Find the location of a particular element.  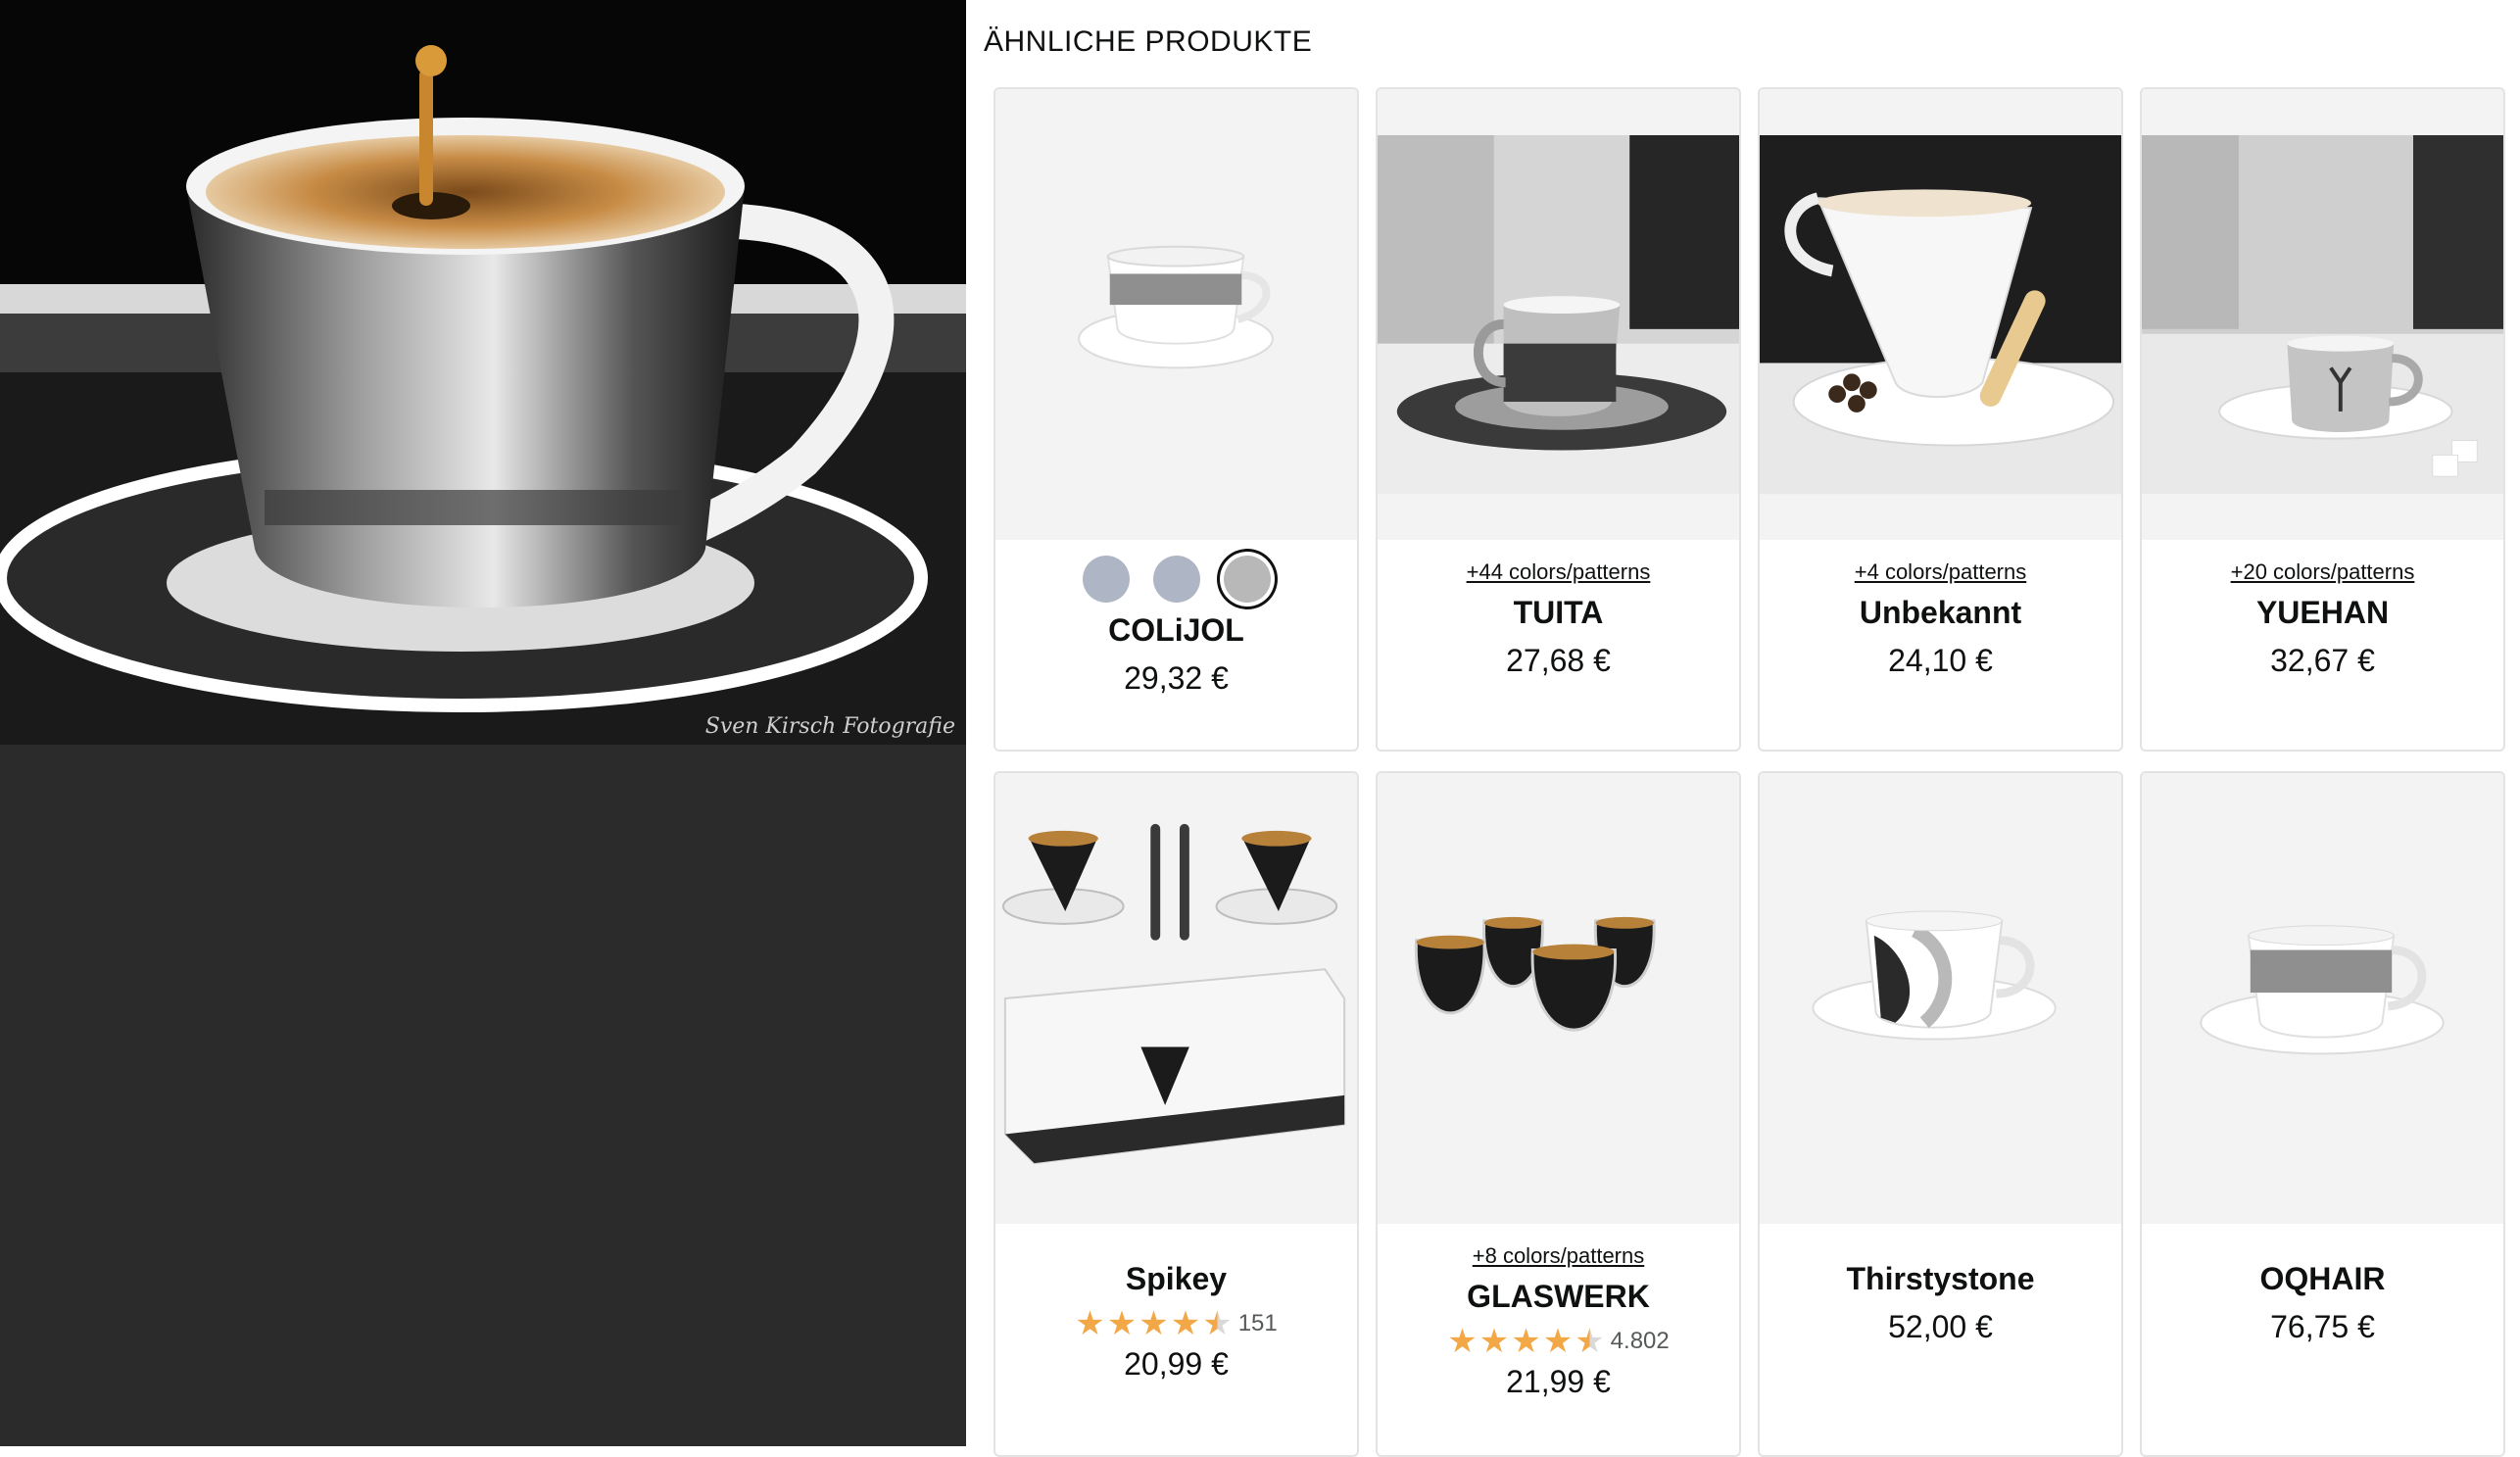

more-variants-link: +8 colors/patterns is located at coordinates (1558, 1256).